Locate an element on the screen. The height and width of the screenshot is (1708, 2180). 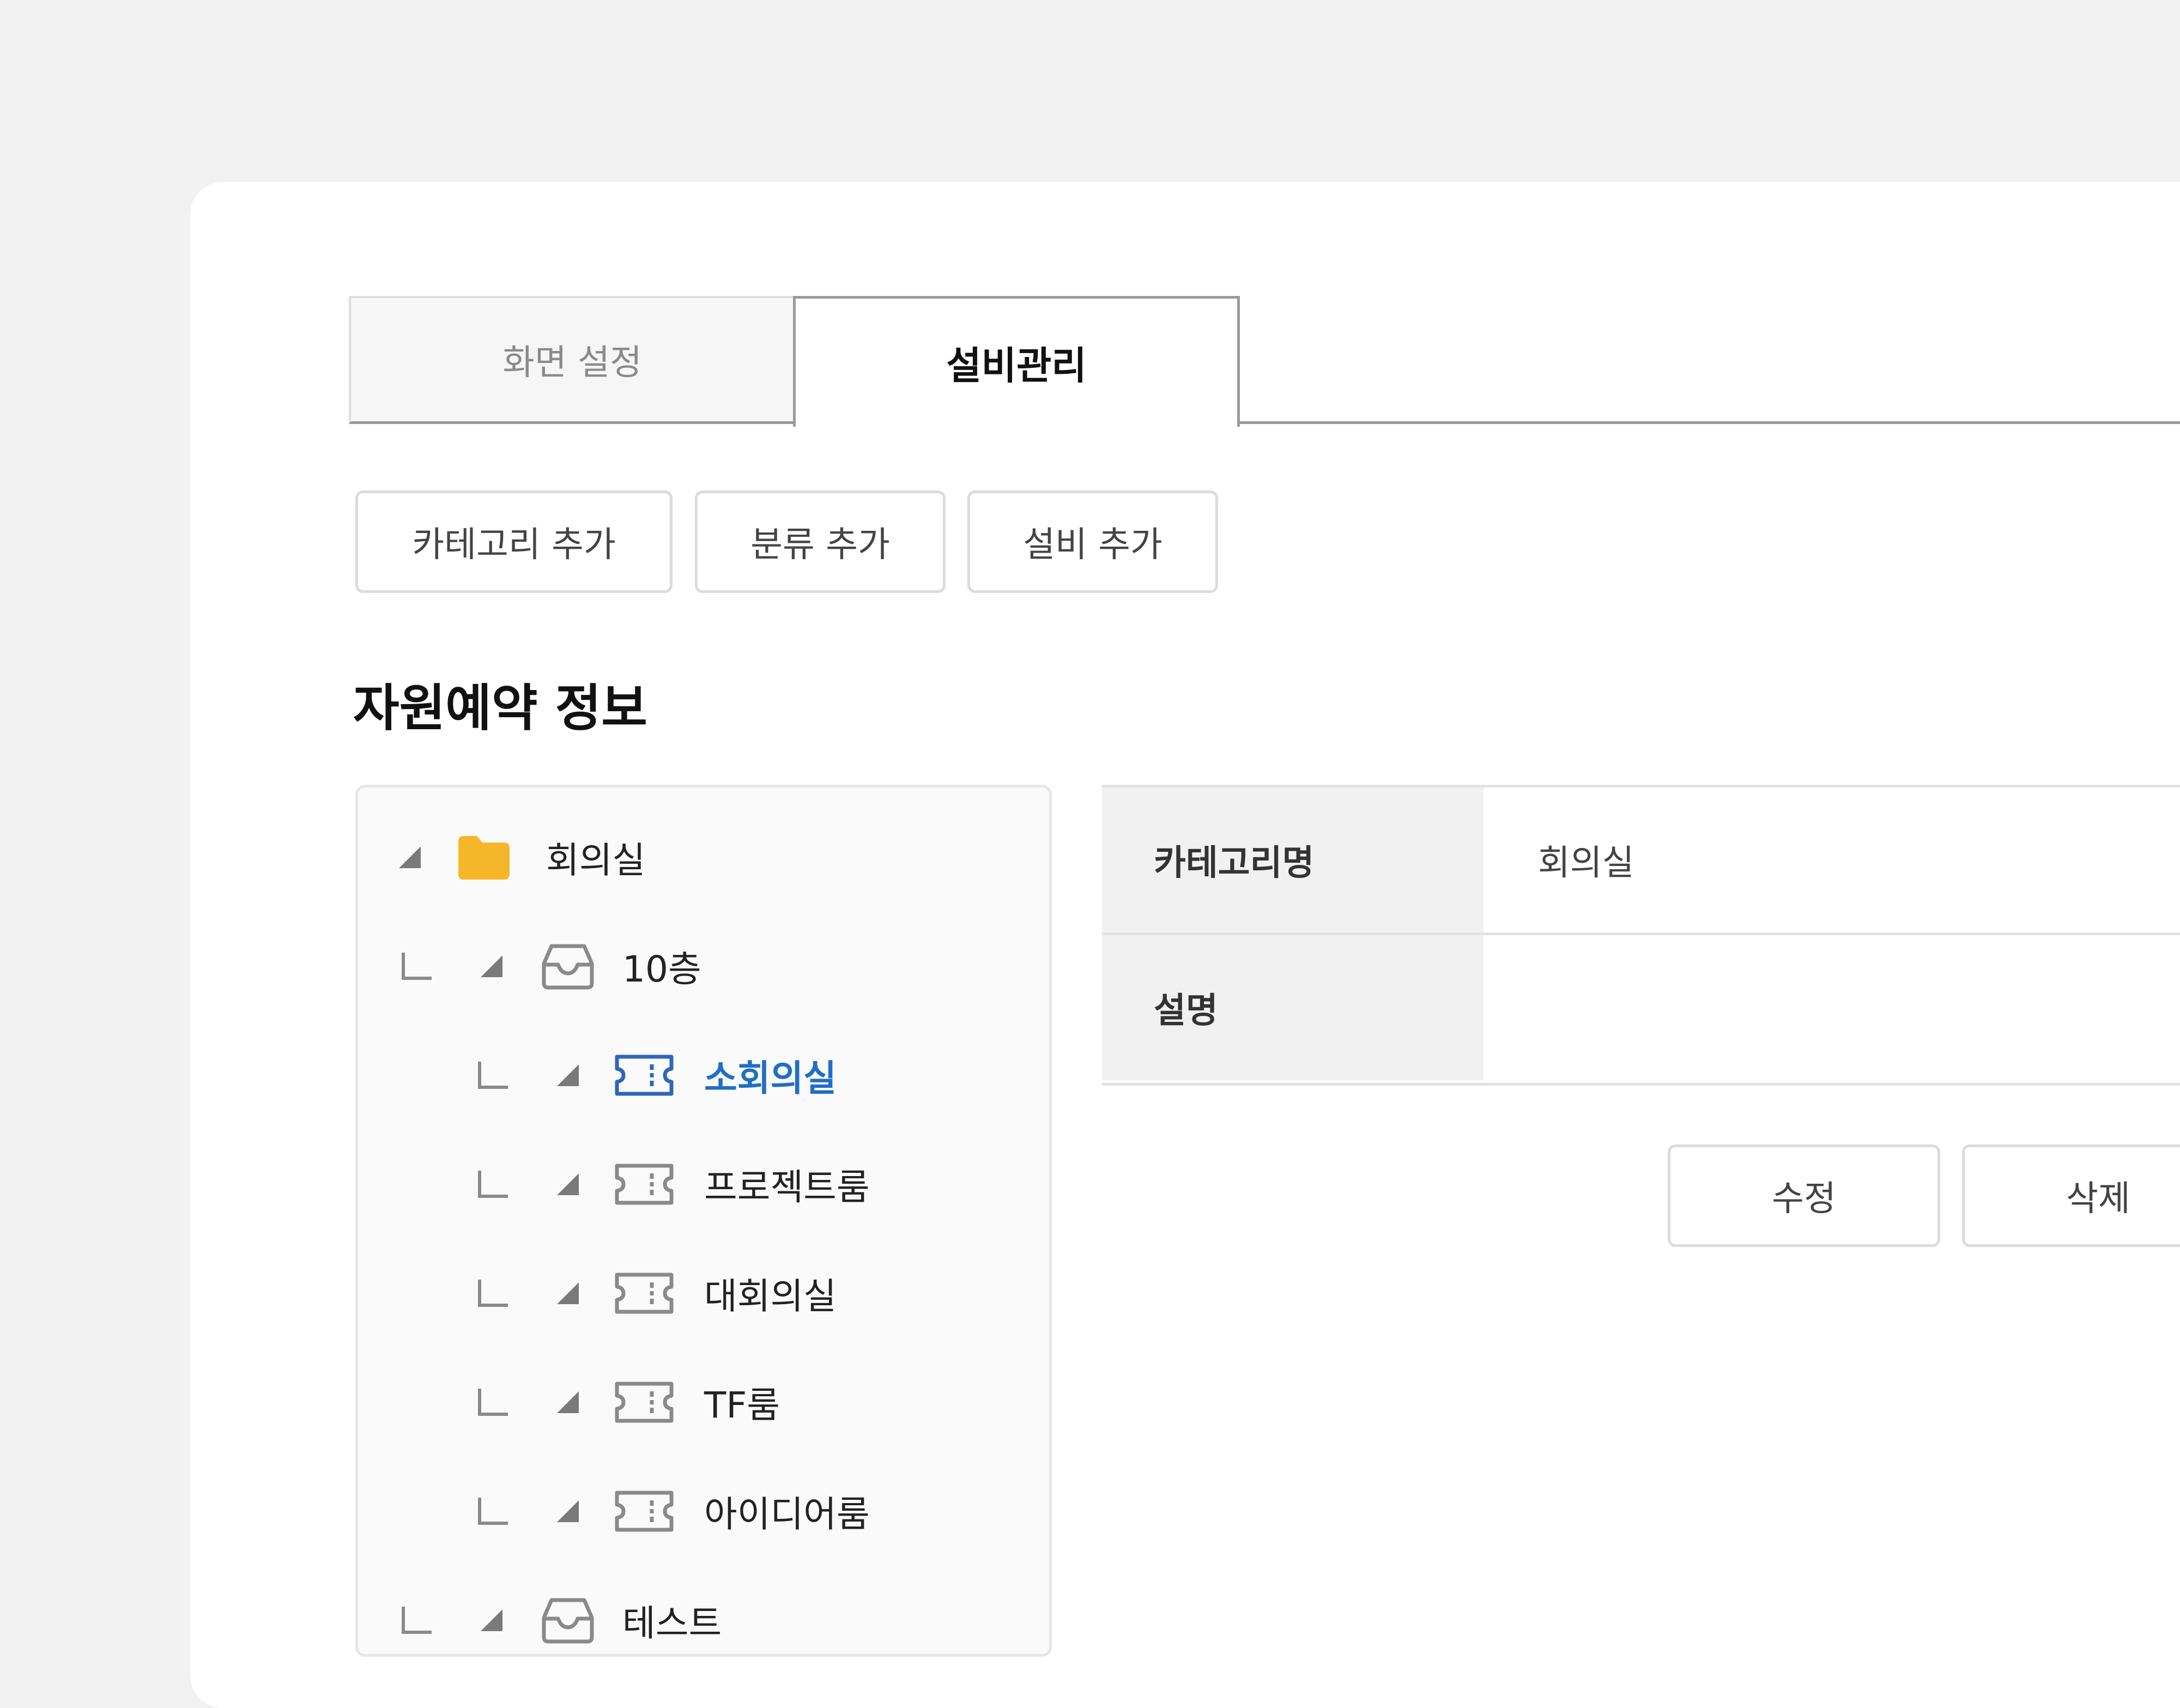
tree-item-label: 테스트 is located at coordinates (672, 1623).